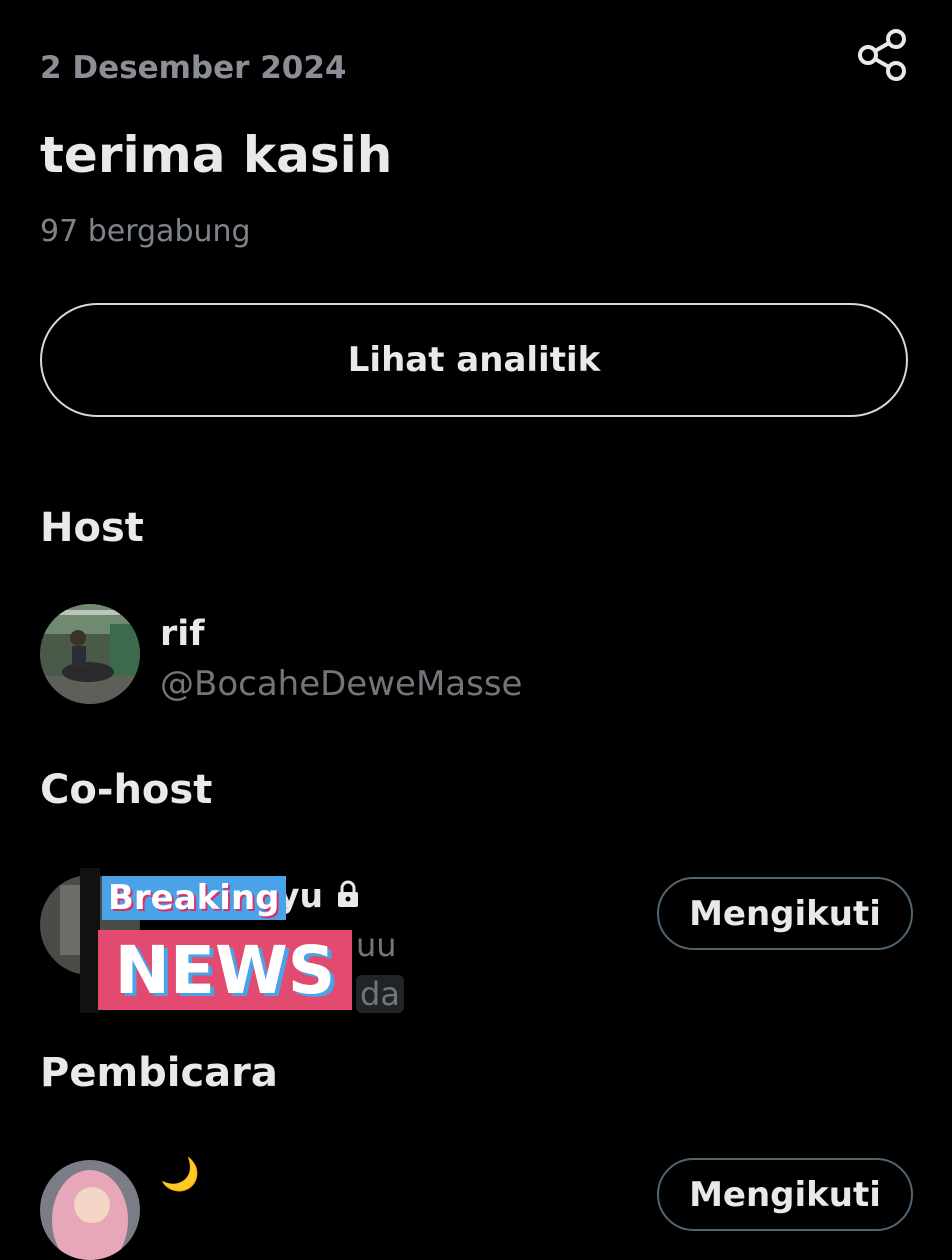 The image size is (952, 1260). What do you see at coordinates (90, 654) in the screenshot?
I see `host-avatar` at bounding box center [90, 654].